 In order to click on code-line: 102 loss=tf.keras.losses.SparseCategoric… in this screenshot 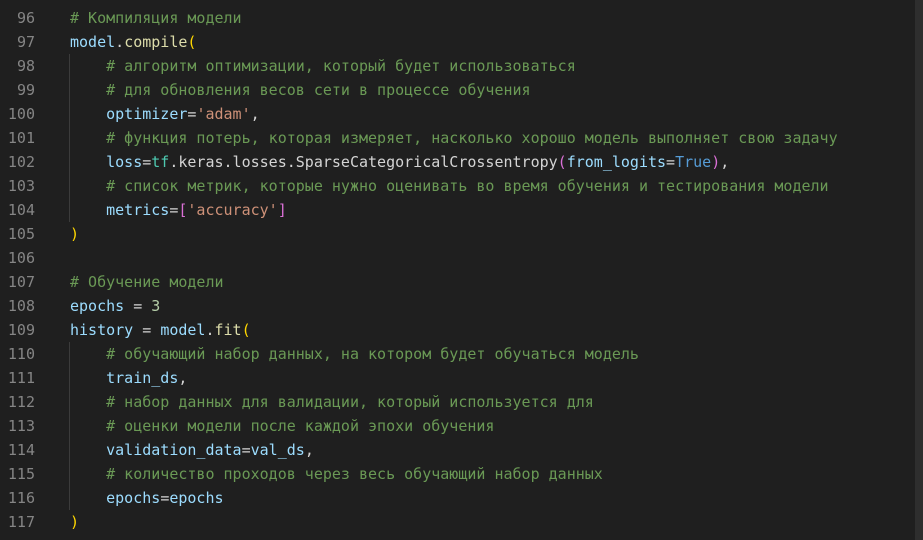, I will do `click(461, 162)`.